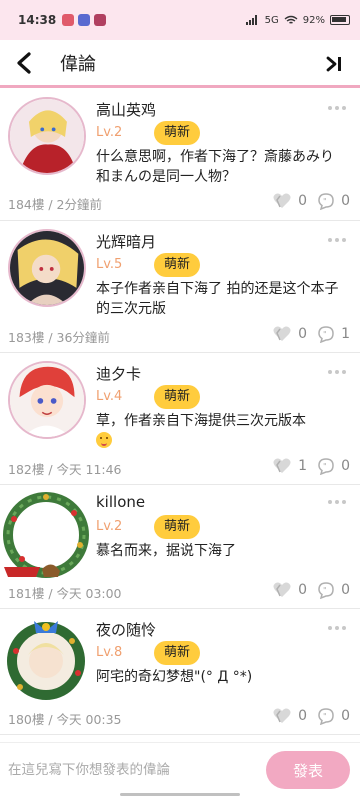  Describe the element at coordinates (109, 264) in the screenshot. I see `user-level: Lv.5` at that location.